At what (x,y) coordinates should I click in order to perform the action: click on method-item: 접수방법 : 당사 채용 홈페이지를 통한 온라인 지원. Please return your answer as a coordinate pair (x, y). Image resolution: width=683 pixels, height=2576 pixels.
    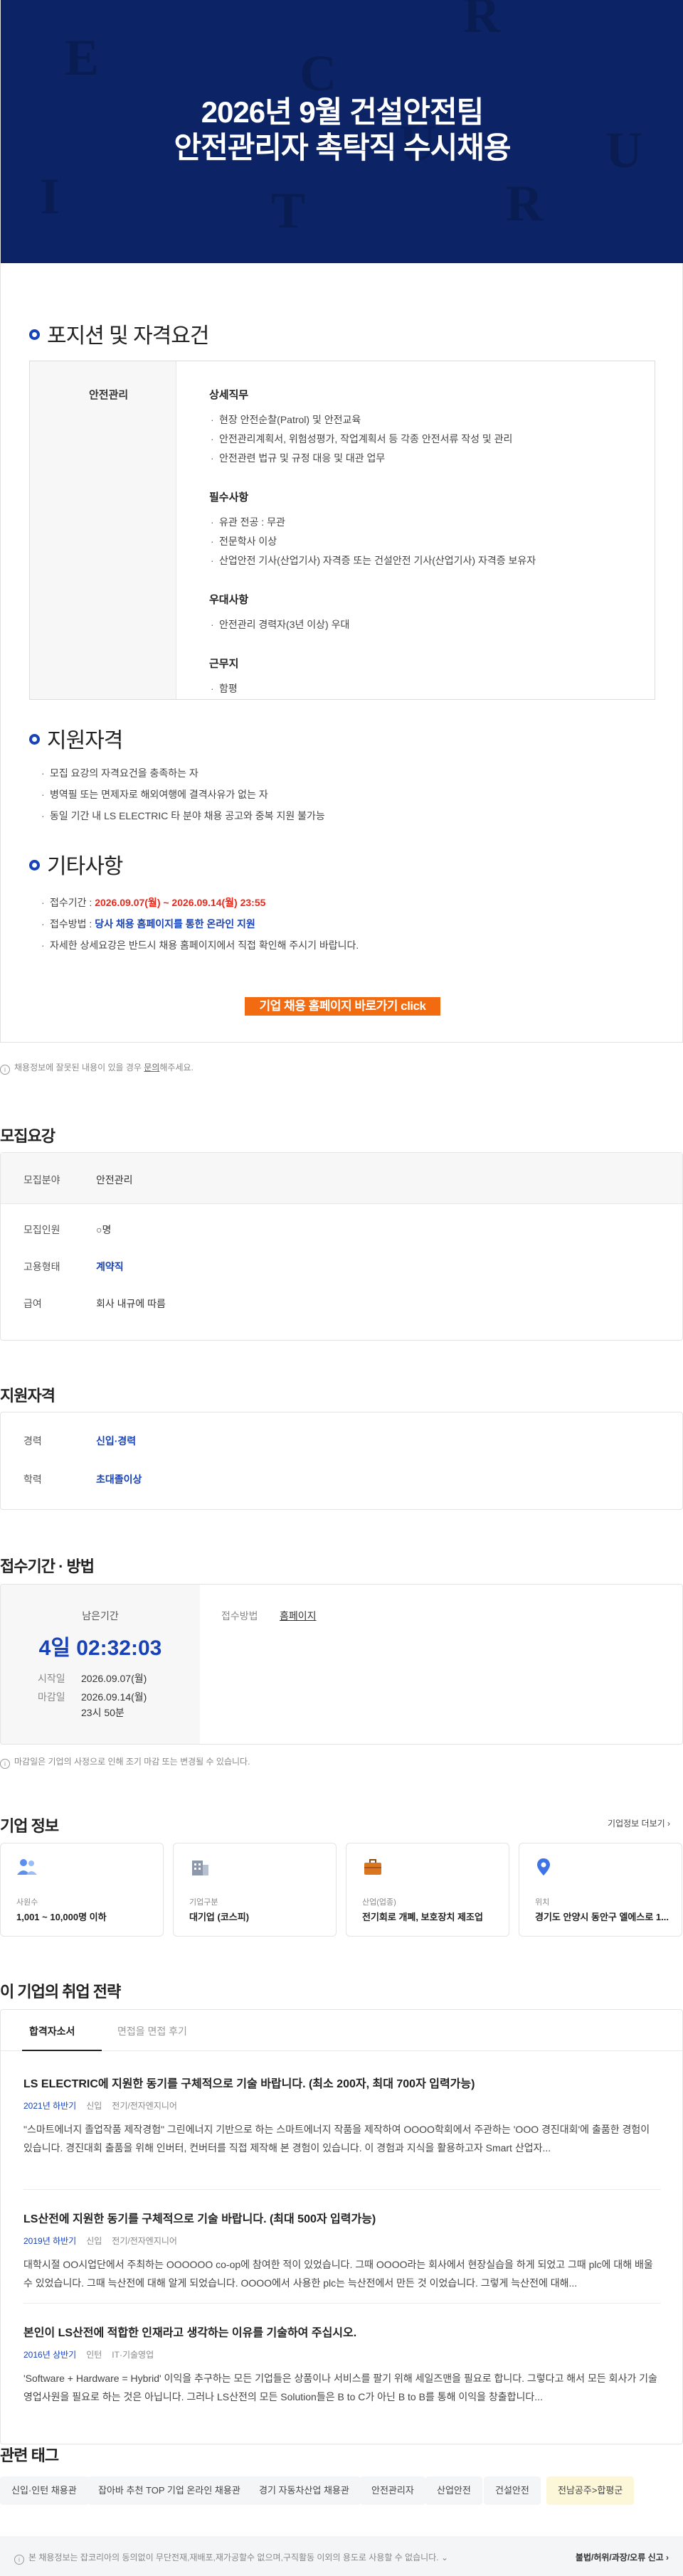
    Looking at the image, I should click on (200, 924).